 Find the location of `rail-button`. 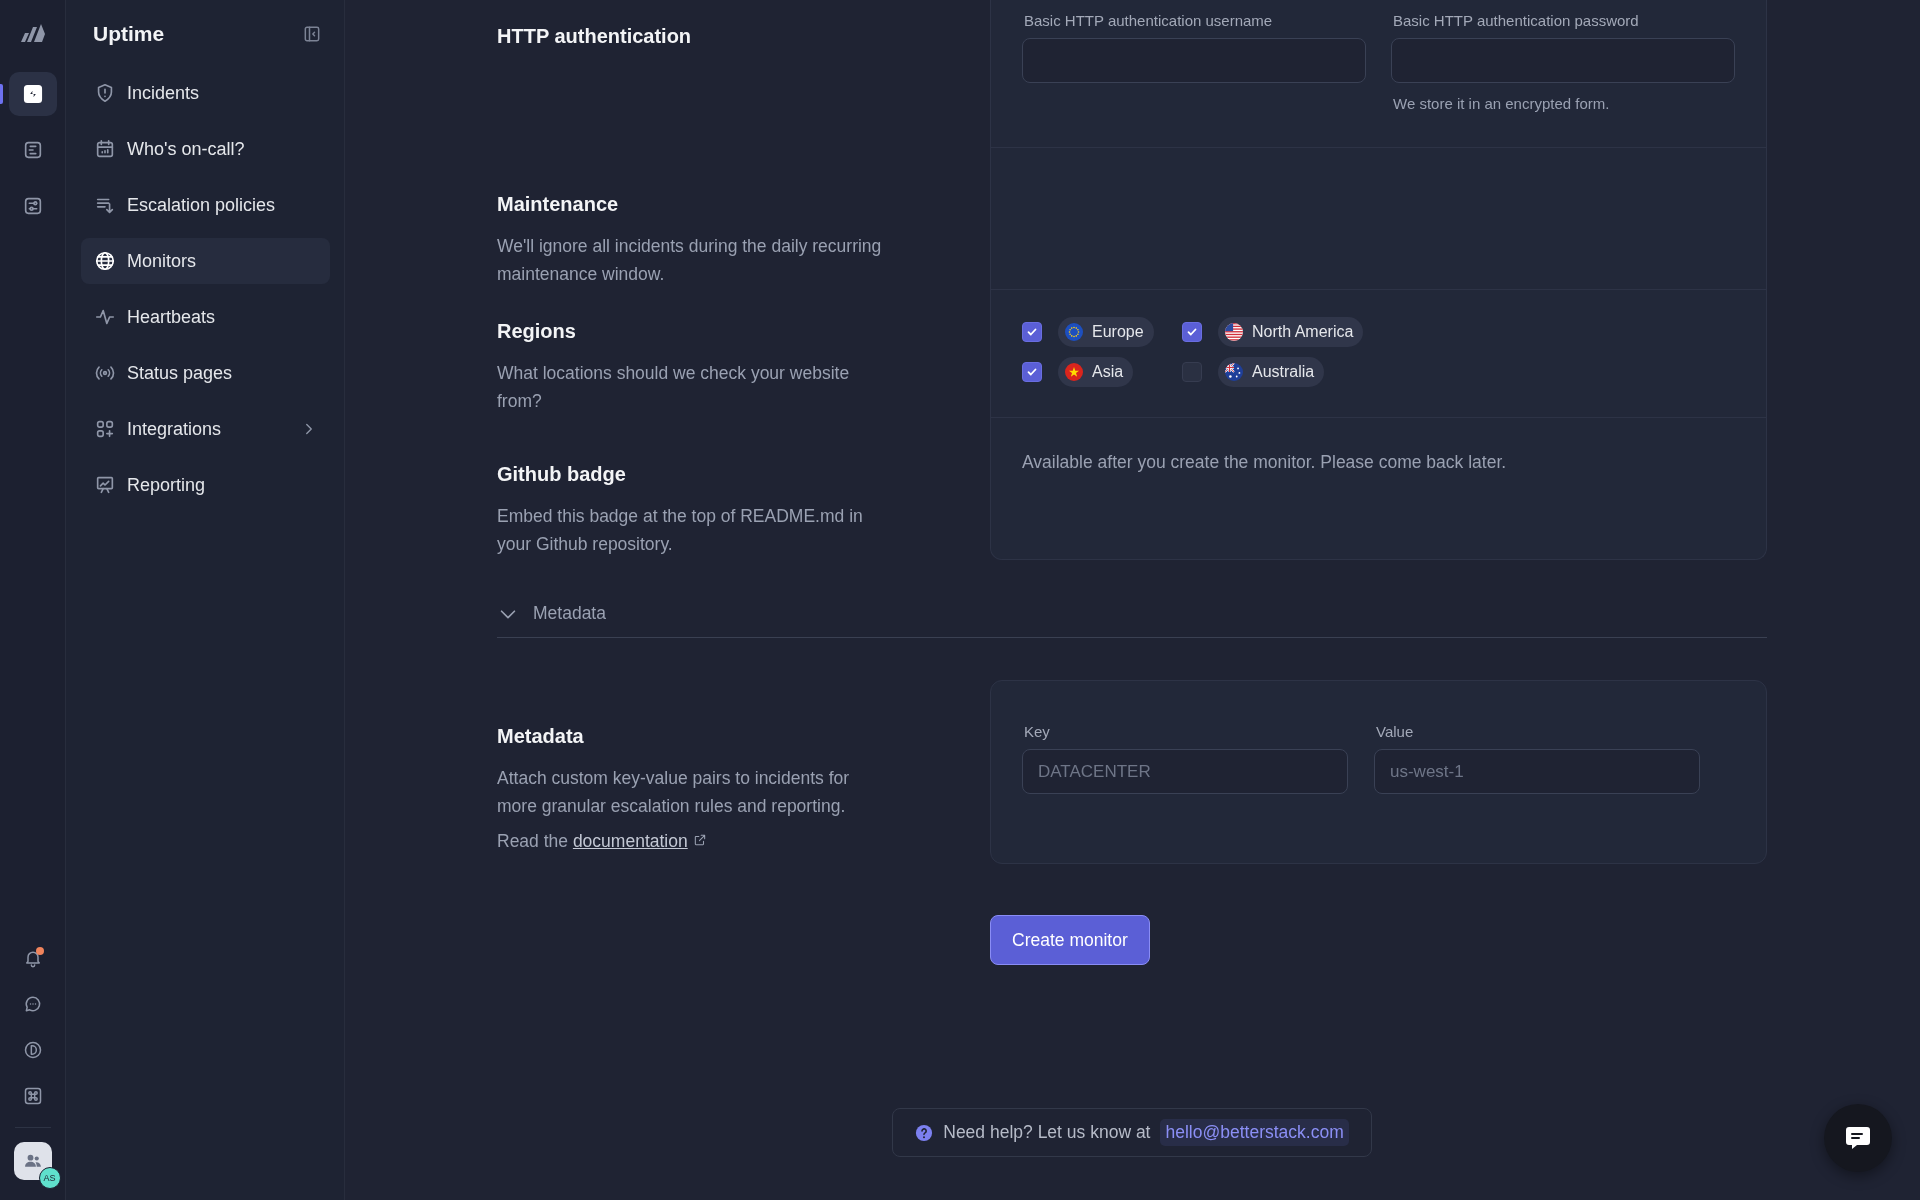

rail-button is located at coordinates (32, 94).